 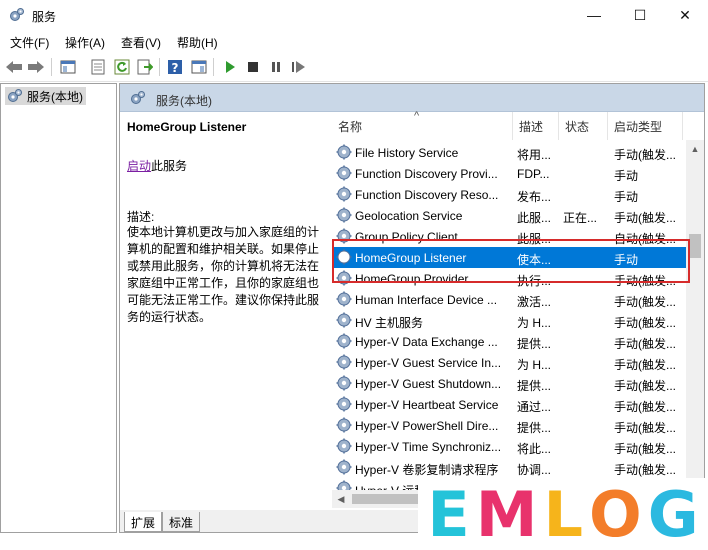 I want to click on menu-view: 查看(V), so click(x=141, y=42).